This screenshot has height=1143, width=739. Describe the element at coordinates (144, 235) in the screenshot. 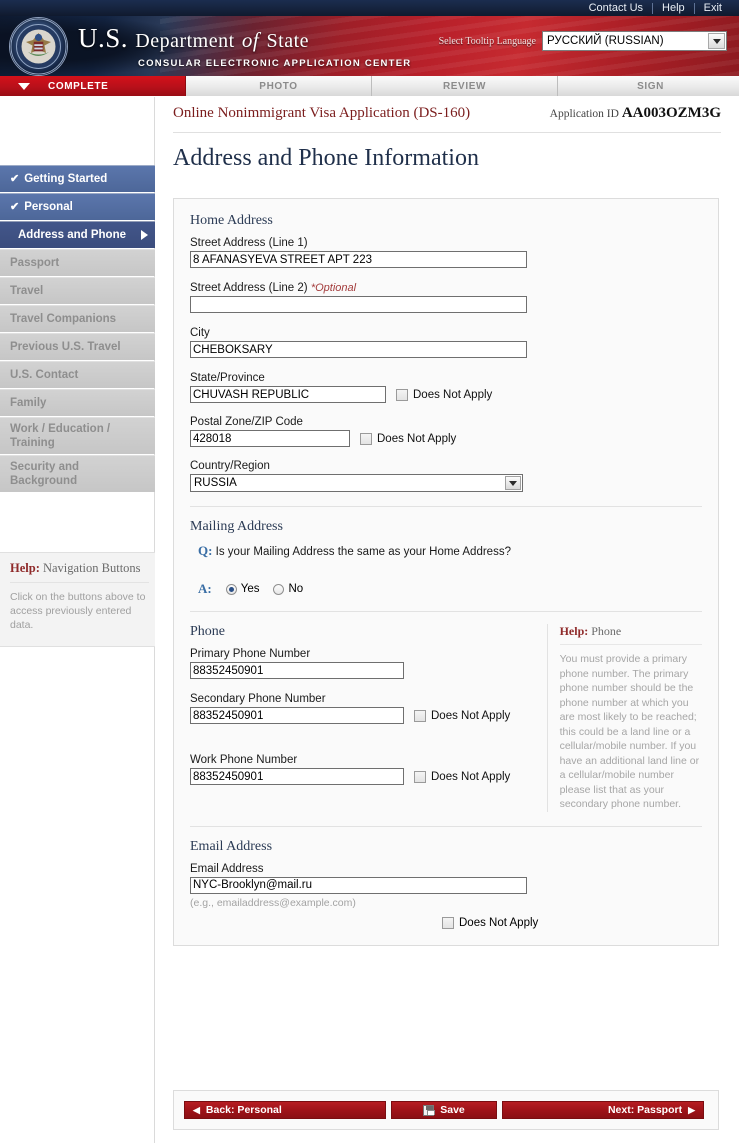

I see `chevron-right-icon` at that location.